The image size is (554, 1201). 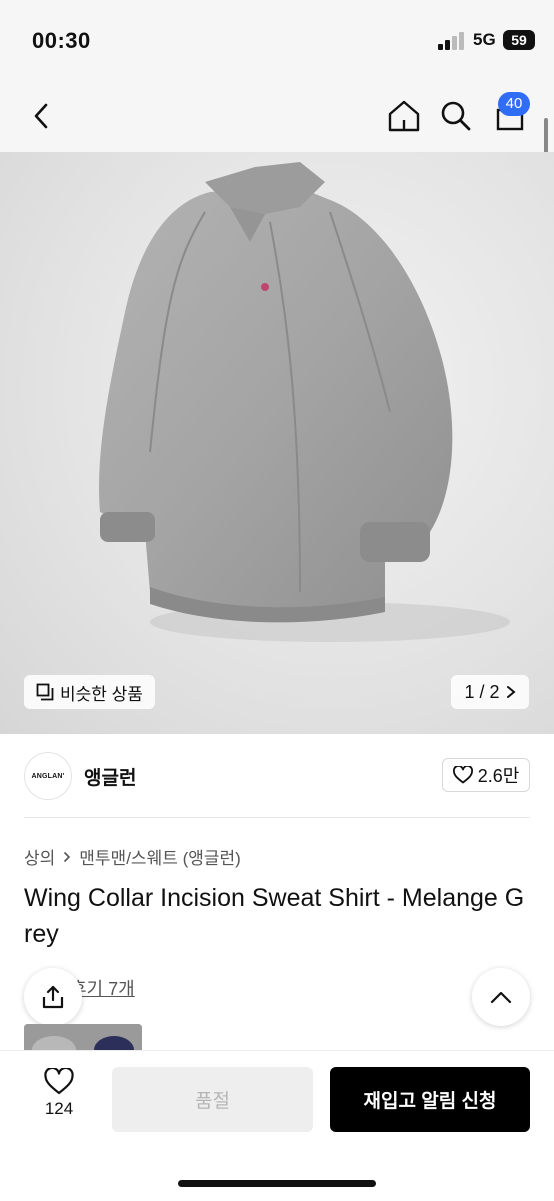 What do you see at coordinates (451, 41) in the screenshot?
I see `signal-icon` at bounding box center [451, 41].